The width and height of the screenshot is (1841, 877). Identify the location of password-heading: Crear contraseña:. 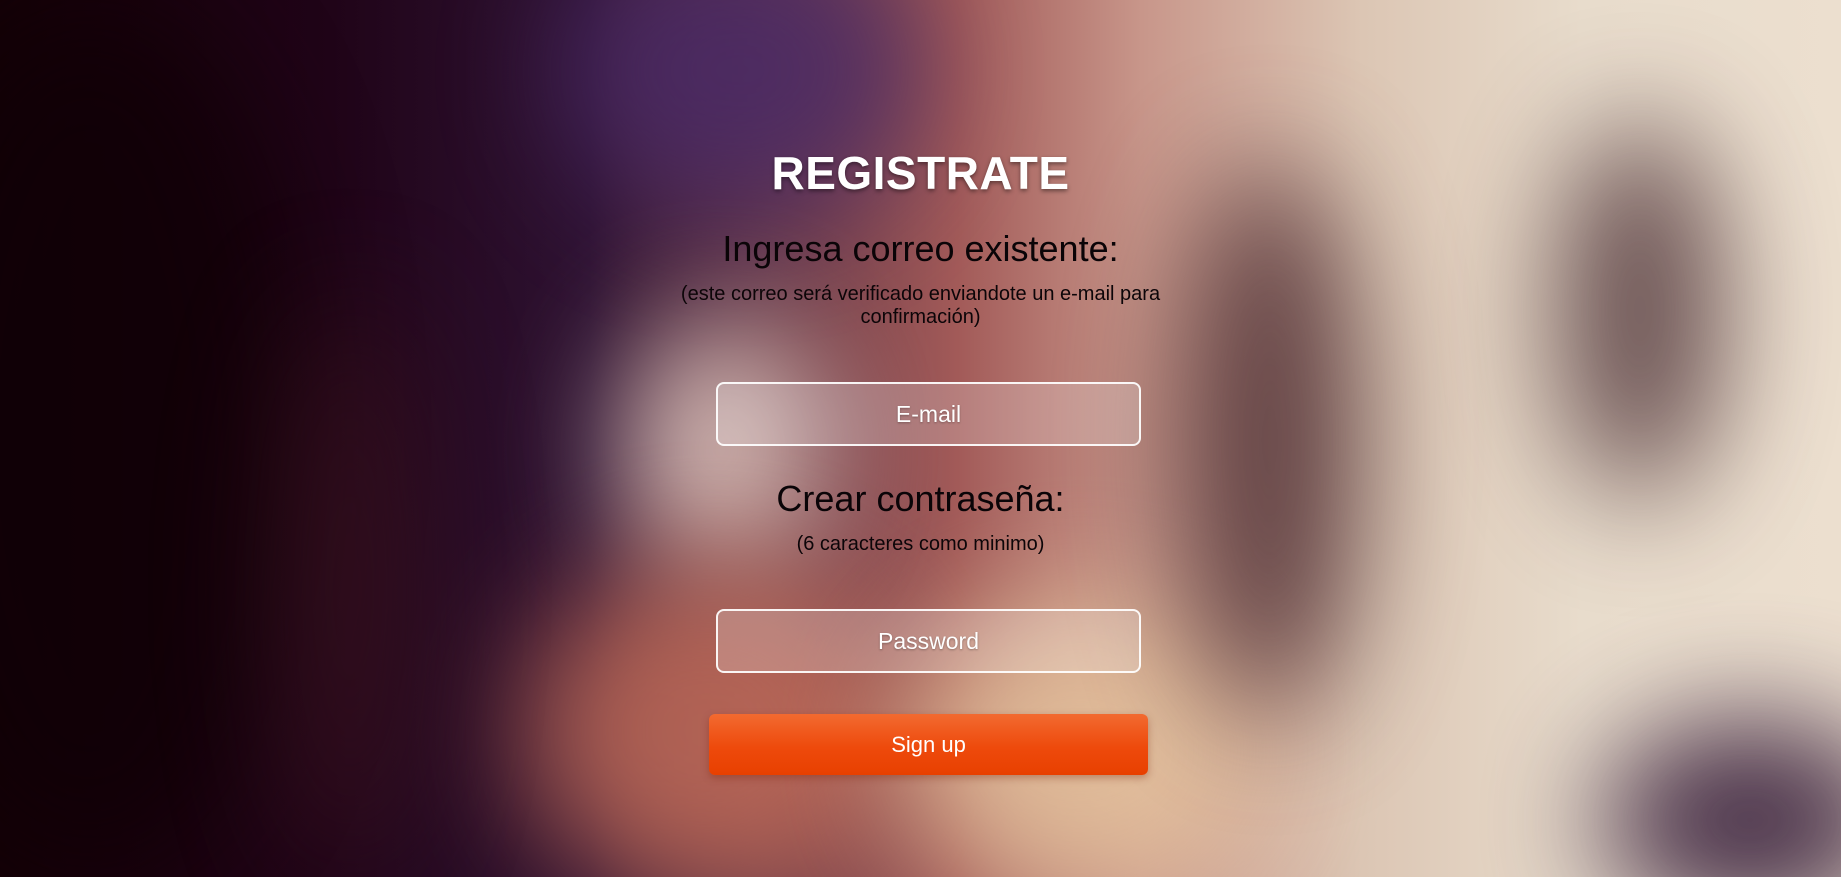
(920, 498).